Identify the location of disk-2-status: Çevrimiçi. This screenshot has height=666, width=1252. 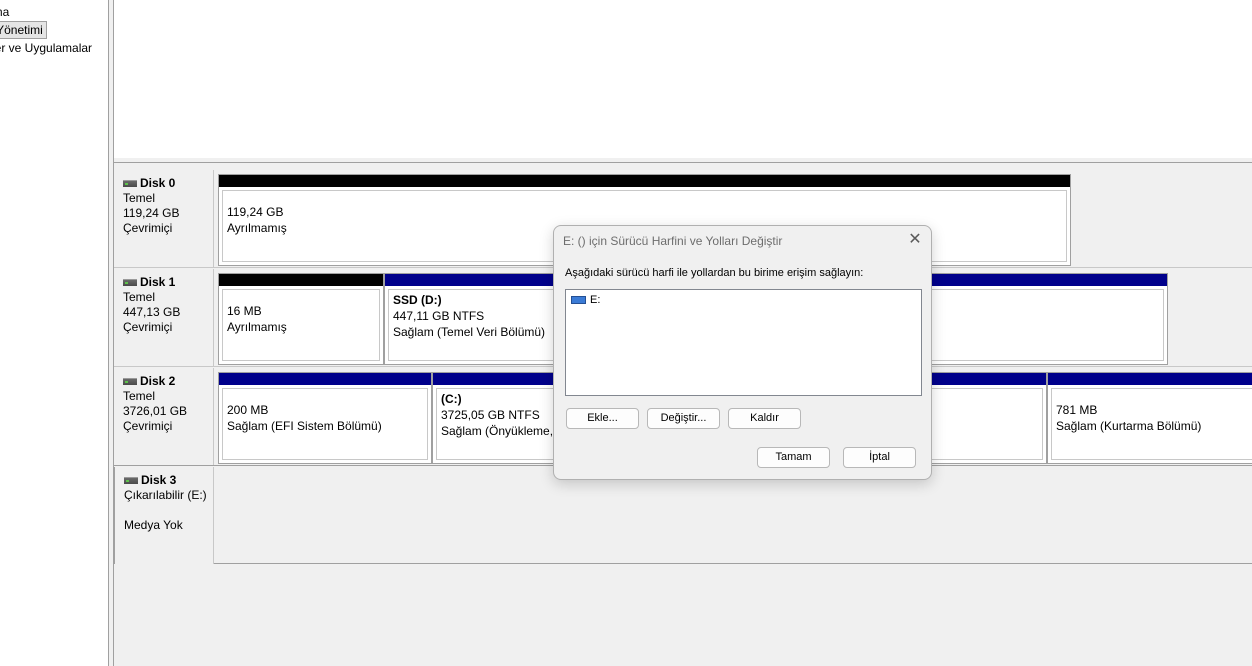
(148, 426).